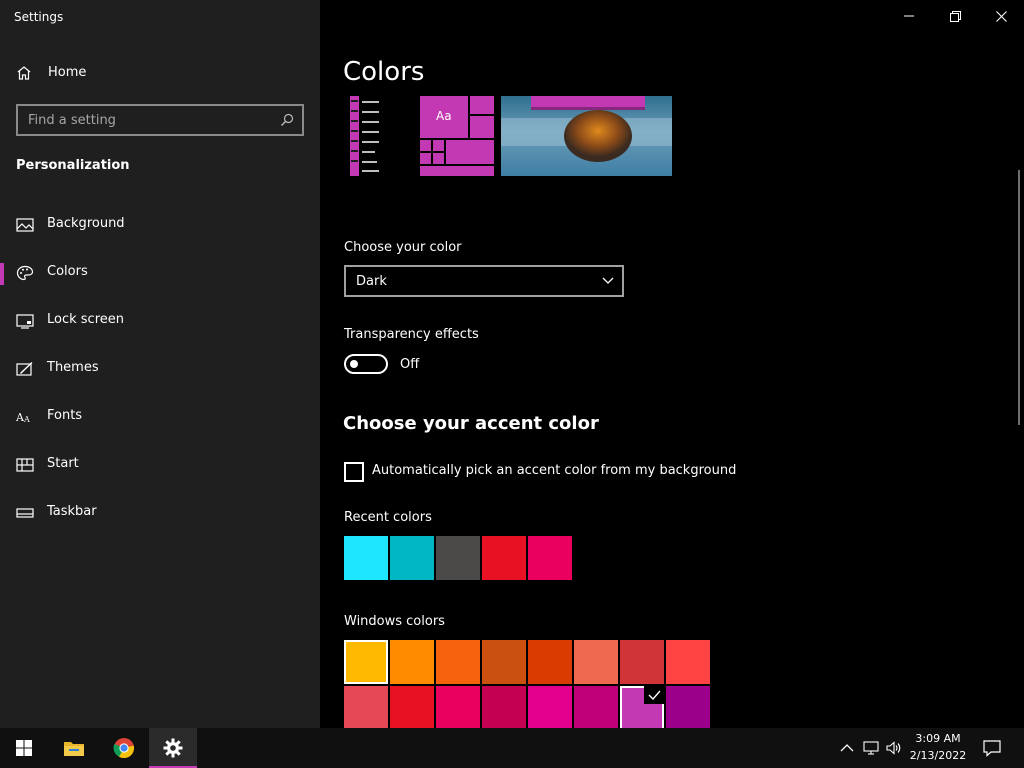 The height and width of the screenshot is (768, 1024). What do you see at coordinates (608, 280) in the screenshot?
I see `chevron-down-icon` at bounding box center [608, 280].